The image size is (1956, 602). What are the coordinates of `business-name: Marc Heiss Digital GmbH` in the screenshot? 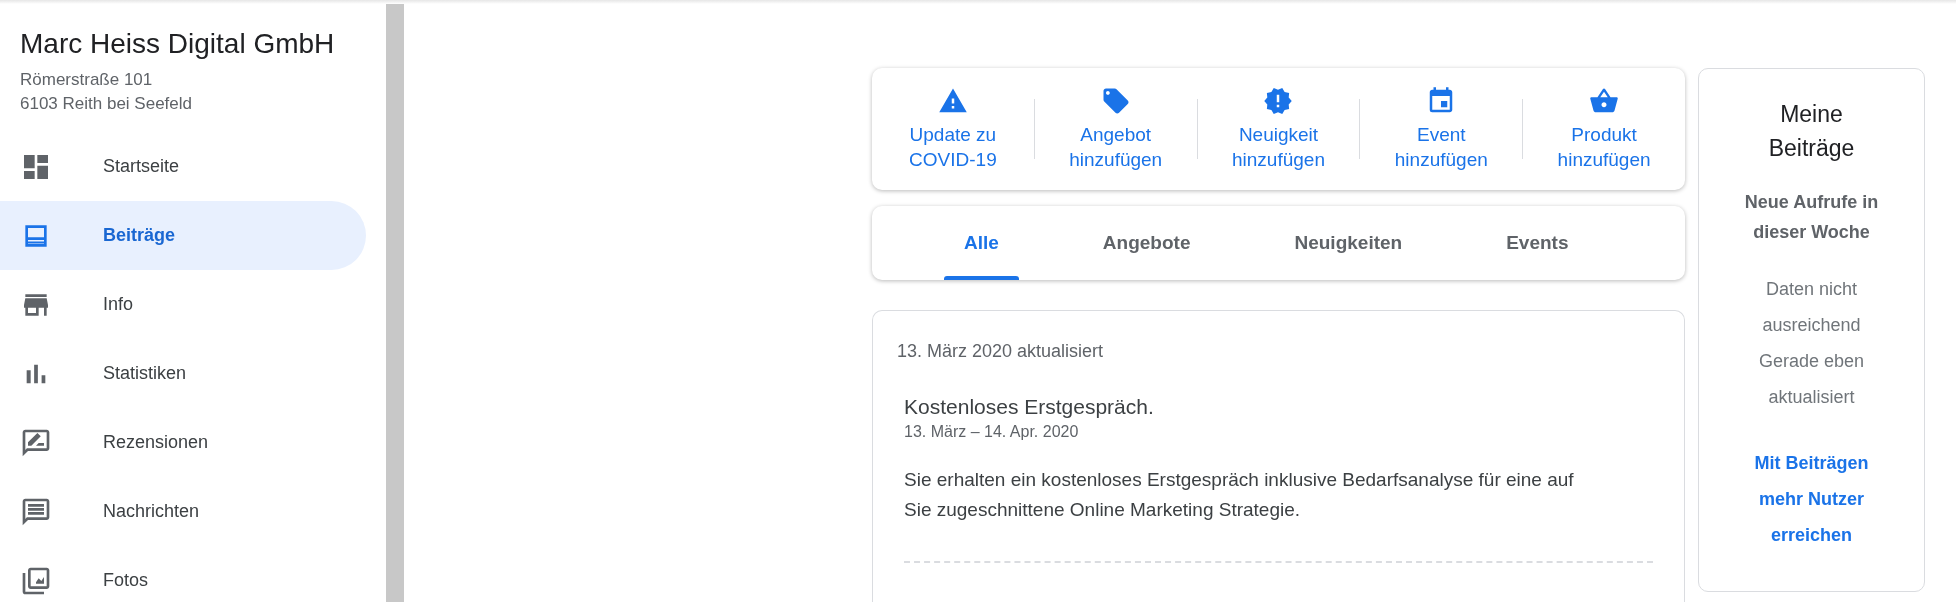 It's located at (177, 44).